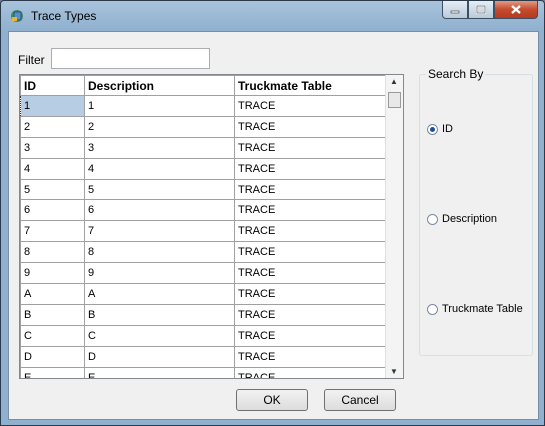 Image resolution: width=545 pixels, height=426 pixels. Describe the element at coordinates (159, 189) in the screenshot. I see `cell-description: 5` at that location.